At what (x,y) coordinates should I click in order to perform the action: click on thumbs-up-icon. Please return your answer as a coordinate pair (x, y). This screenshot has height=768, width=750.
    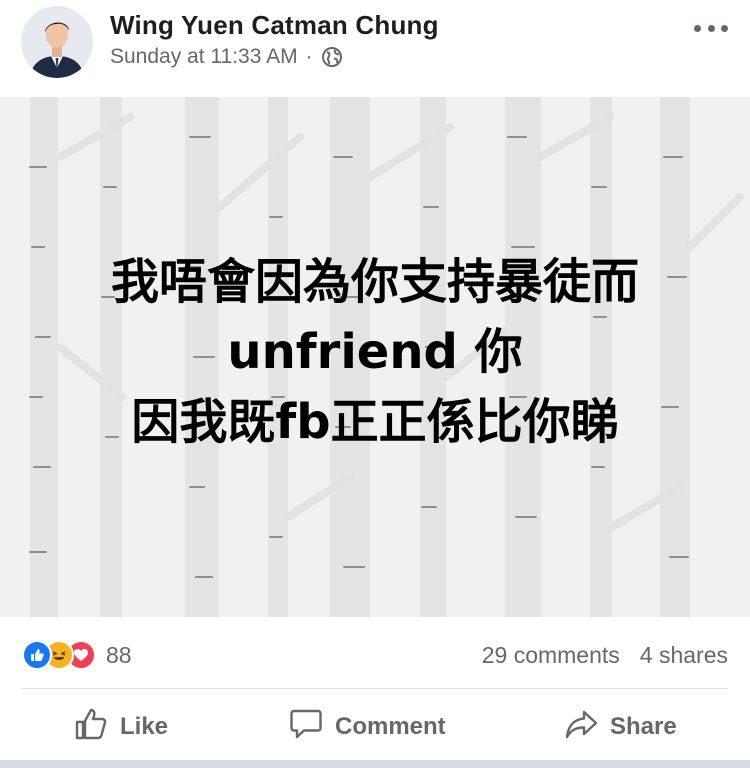
    Looking at the image, I should click on (91, 727).